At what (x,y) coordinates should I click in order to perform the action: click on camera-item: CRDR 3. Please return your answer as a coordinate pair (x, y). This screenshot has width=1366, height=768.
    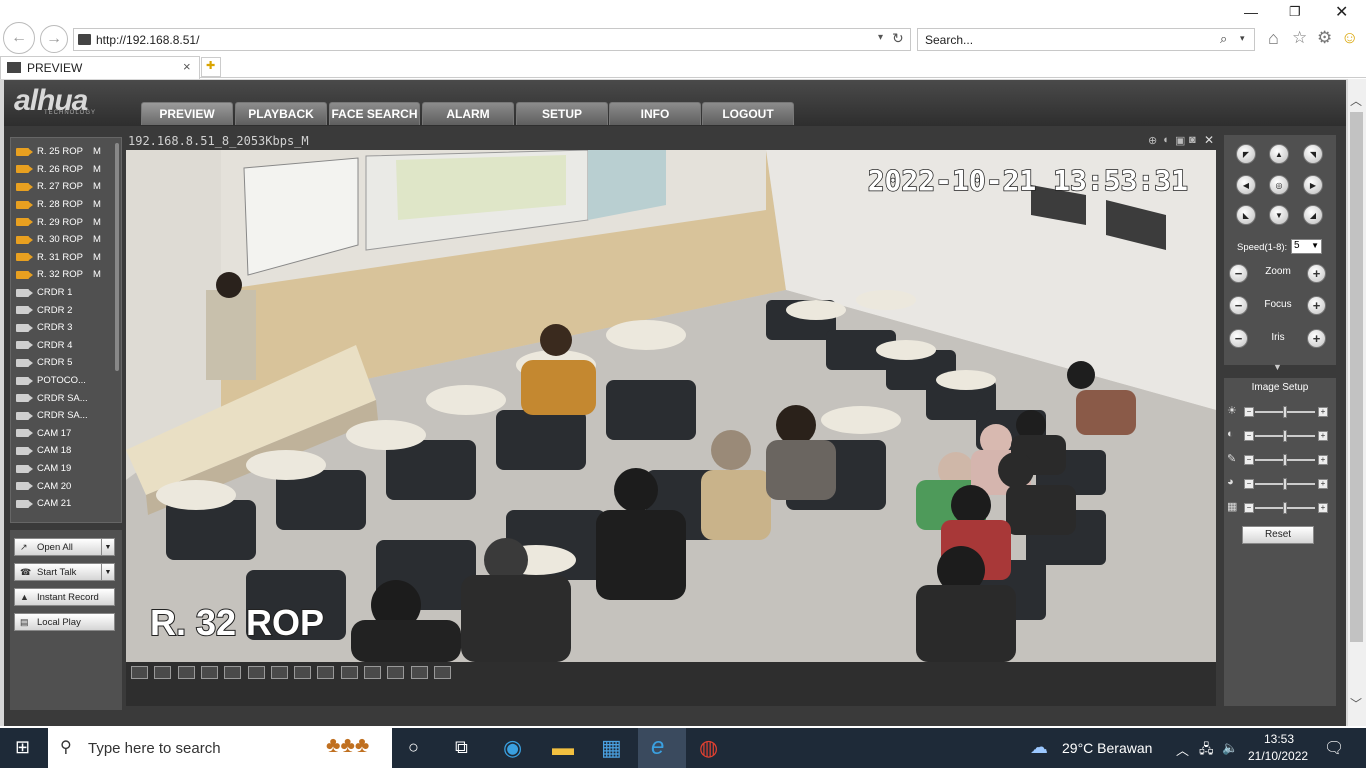
    Looking at the image, I should click on (44, 328).